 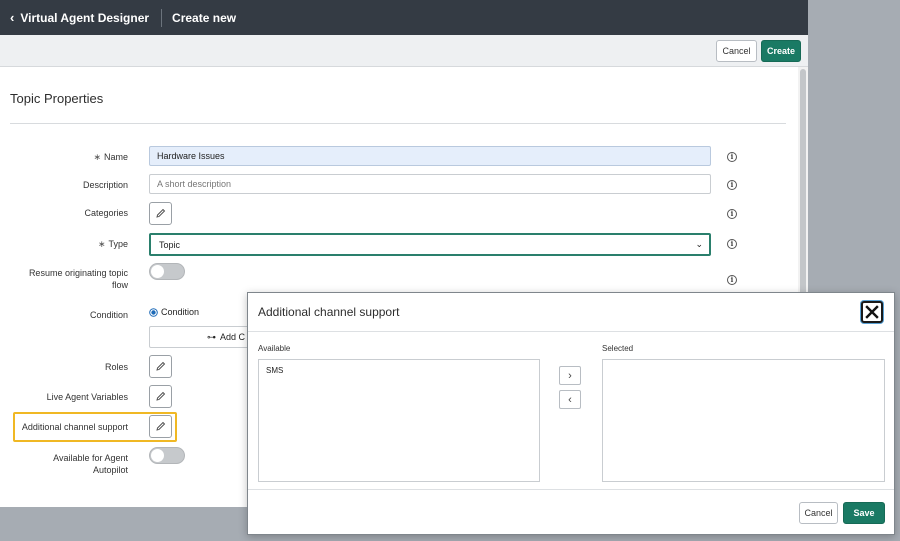 I want to click on move-right-button: ›, so click(x=570, y=375).